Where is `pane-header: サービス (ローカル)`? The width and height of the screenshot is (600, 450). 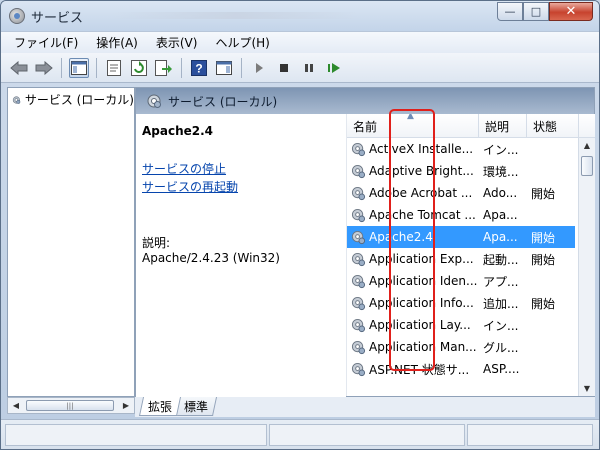 pane-header: サービス (ローカル) is located at coordinates (365, 101).